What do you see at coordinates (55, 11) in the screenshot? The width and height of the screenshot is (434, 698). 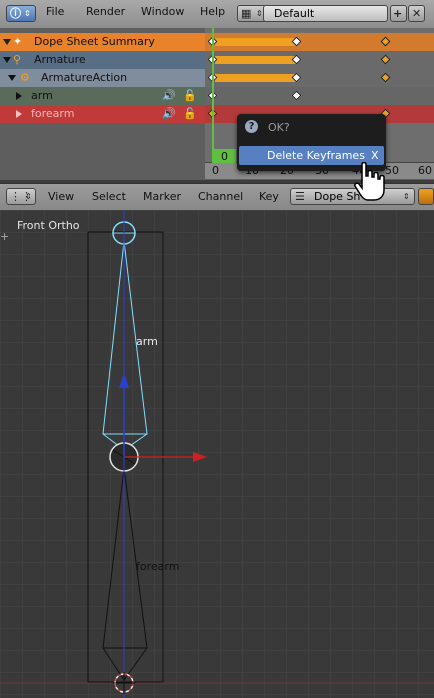 I see `menu-file: File` at bounding box center [55, 11].